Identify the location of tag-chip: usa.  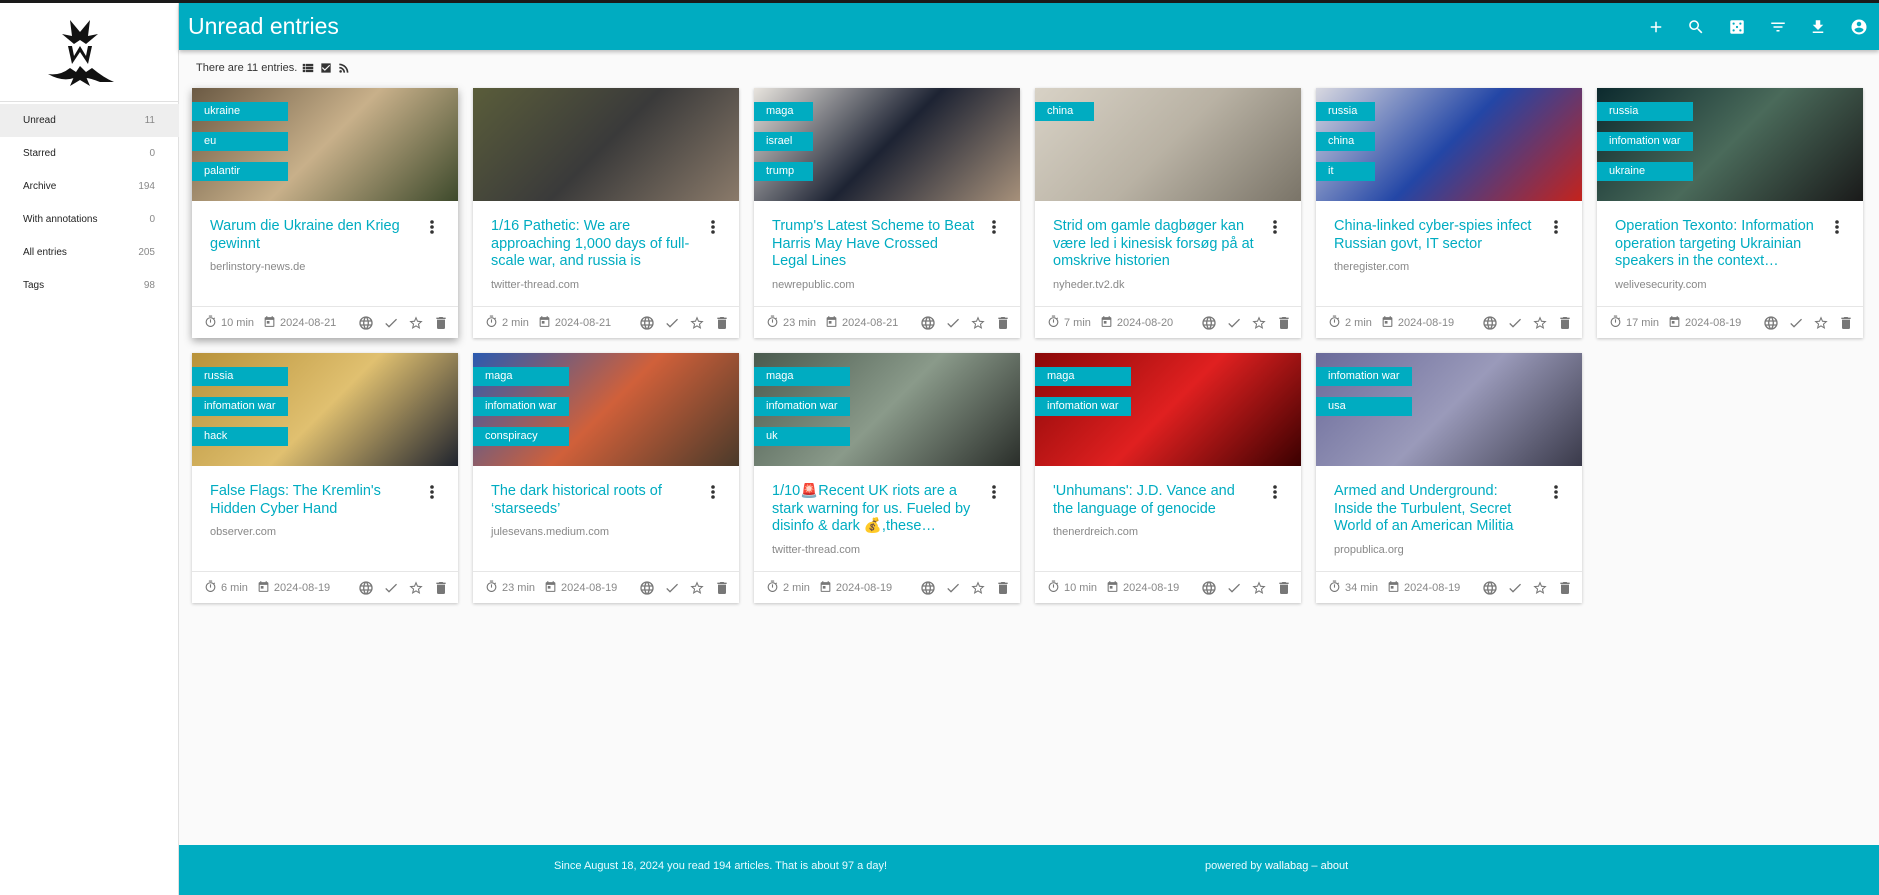
(1364, 406).